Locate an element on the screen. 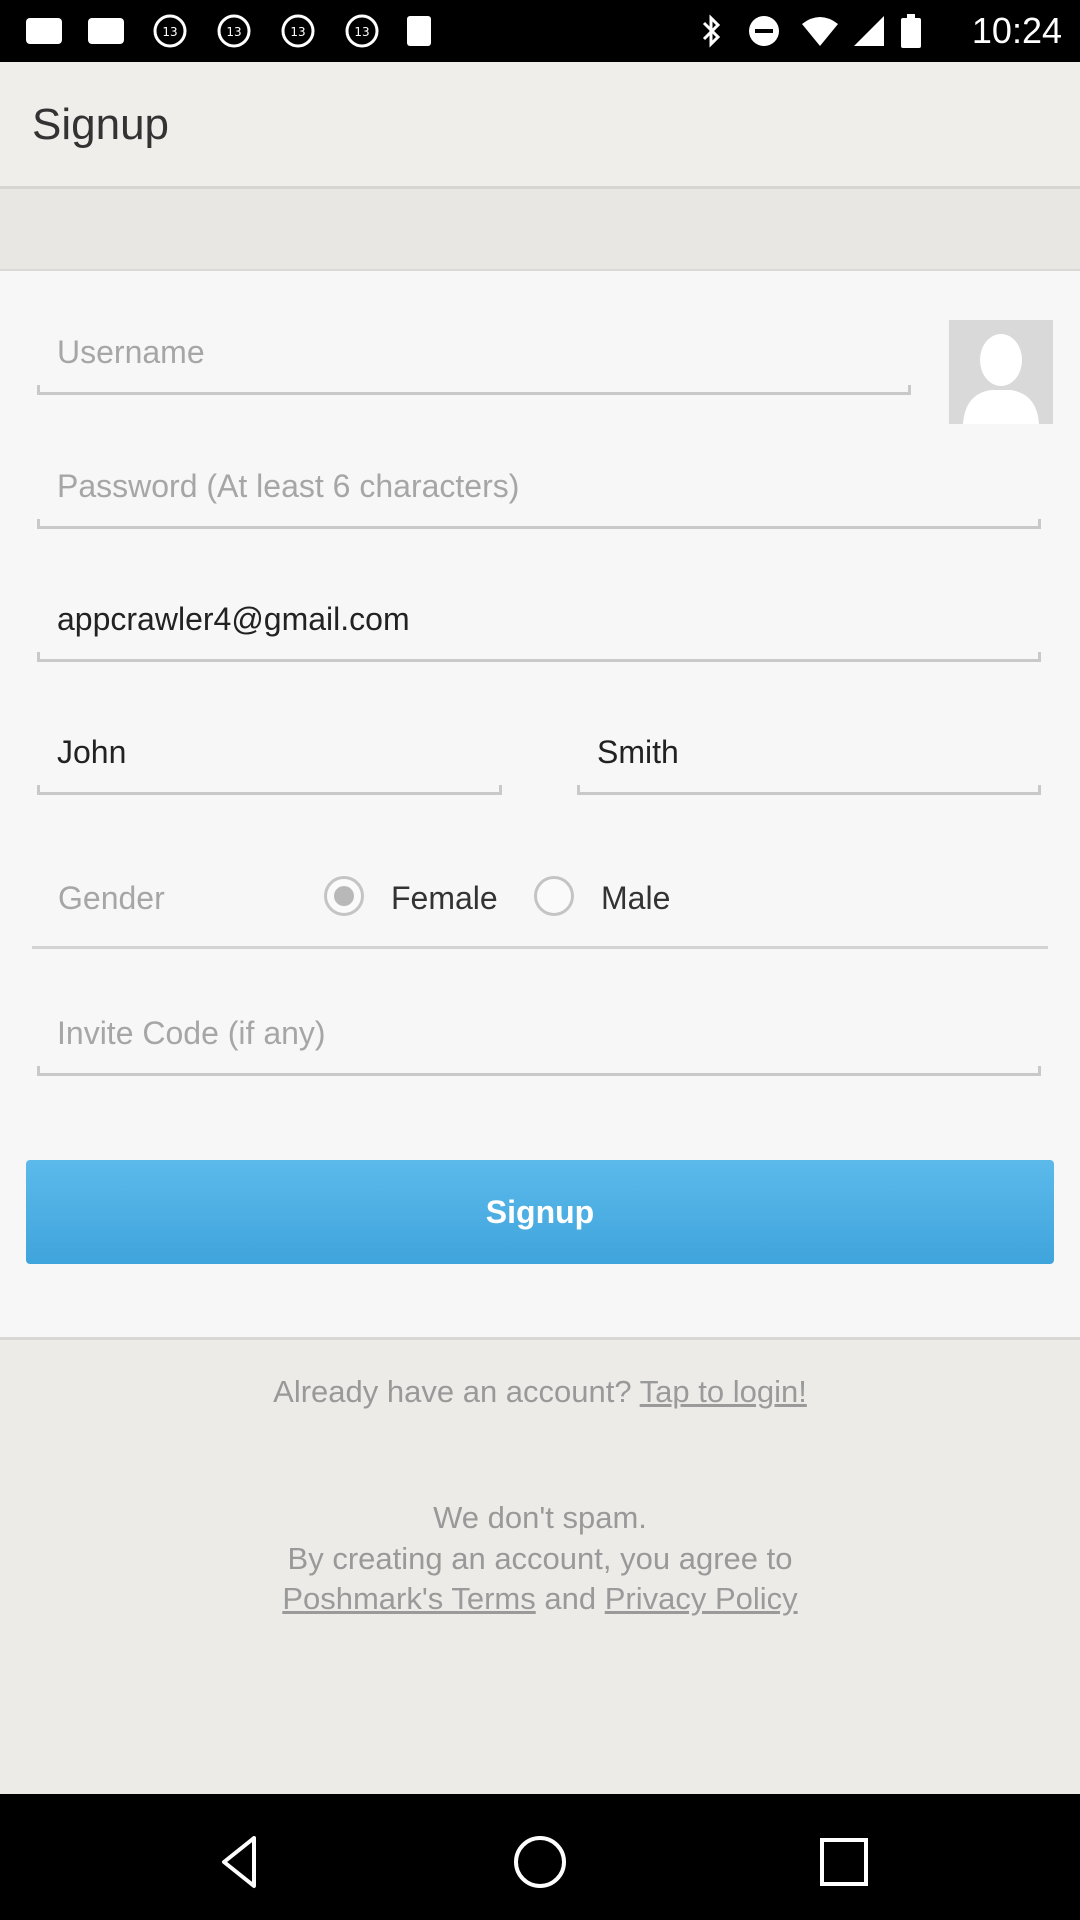 The image size is (1080, 1920). username-placeholder: Username is located at coordinates (131, 352).